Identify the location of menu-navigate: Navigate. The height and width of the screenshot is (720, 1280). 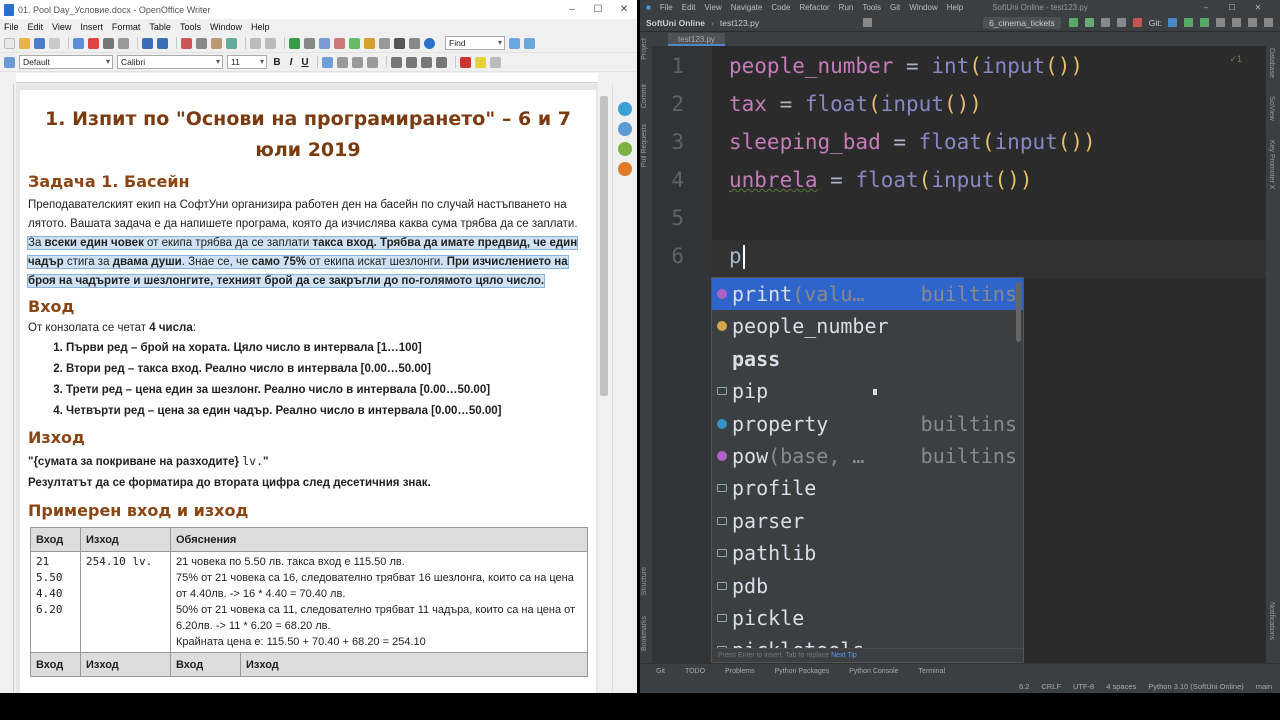
(747, 7).